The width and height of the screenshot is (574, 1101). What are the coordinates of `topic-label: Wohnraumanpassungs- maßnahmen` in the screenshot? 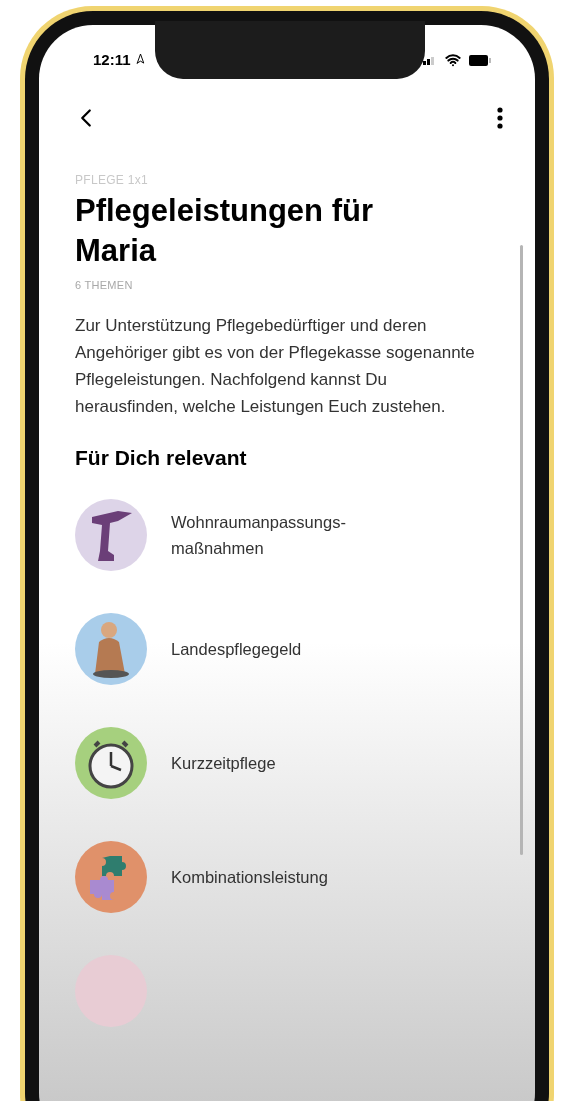 It's located at (258, 535).